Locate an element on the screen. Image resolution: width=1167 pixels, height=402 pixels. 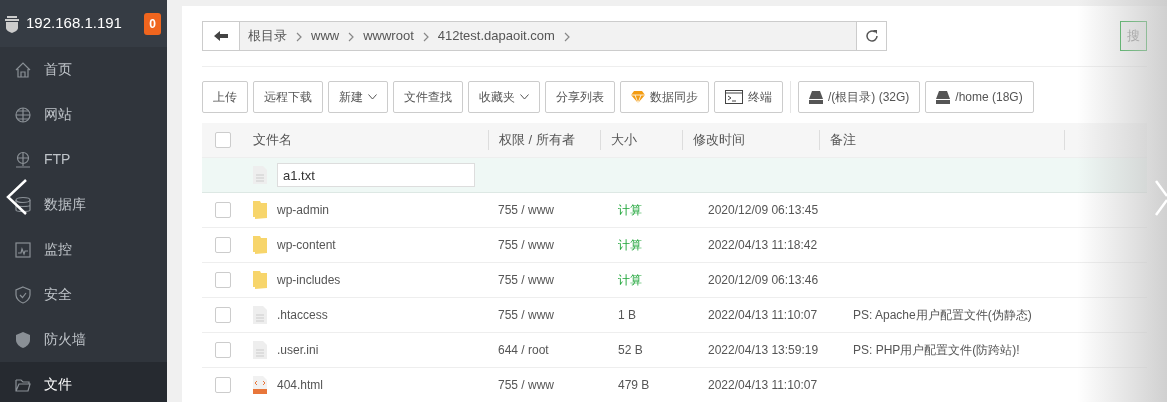
file-note: PS: Apache用户配置文件(伪静态) is located at coordinates (942, 315).